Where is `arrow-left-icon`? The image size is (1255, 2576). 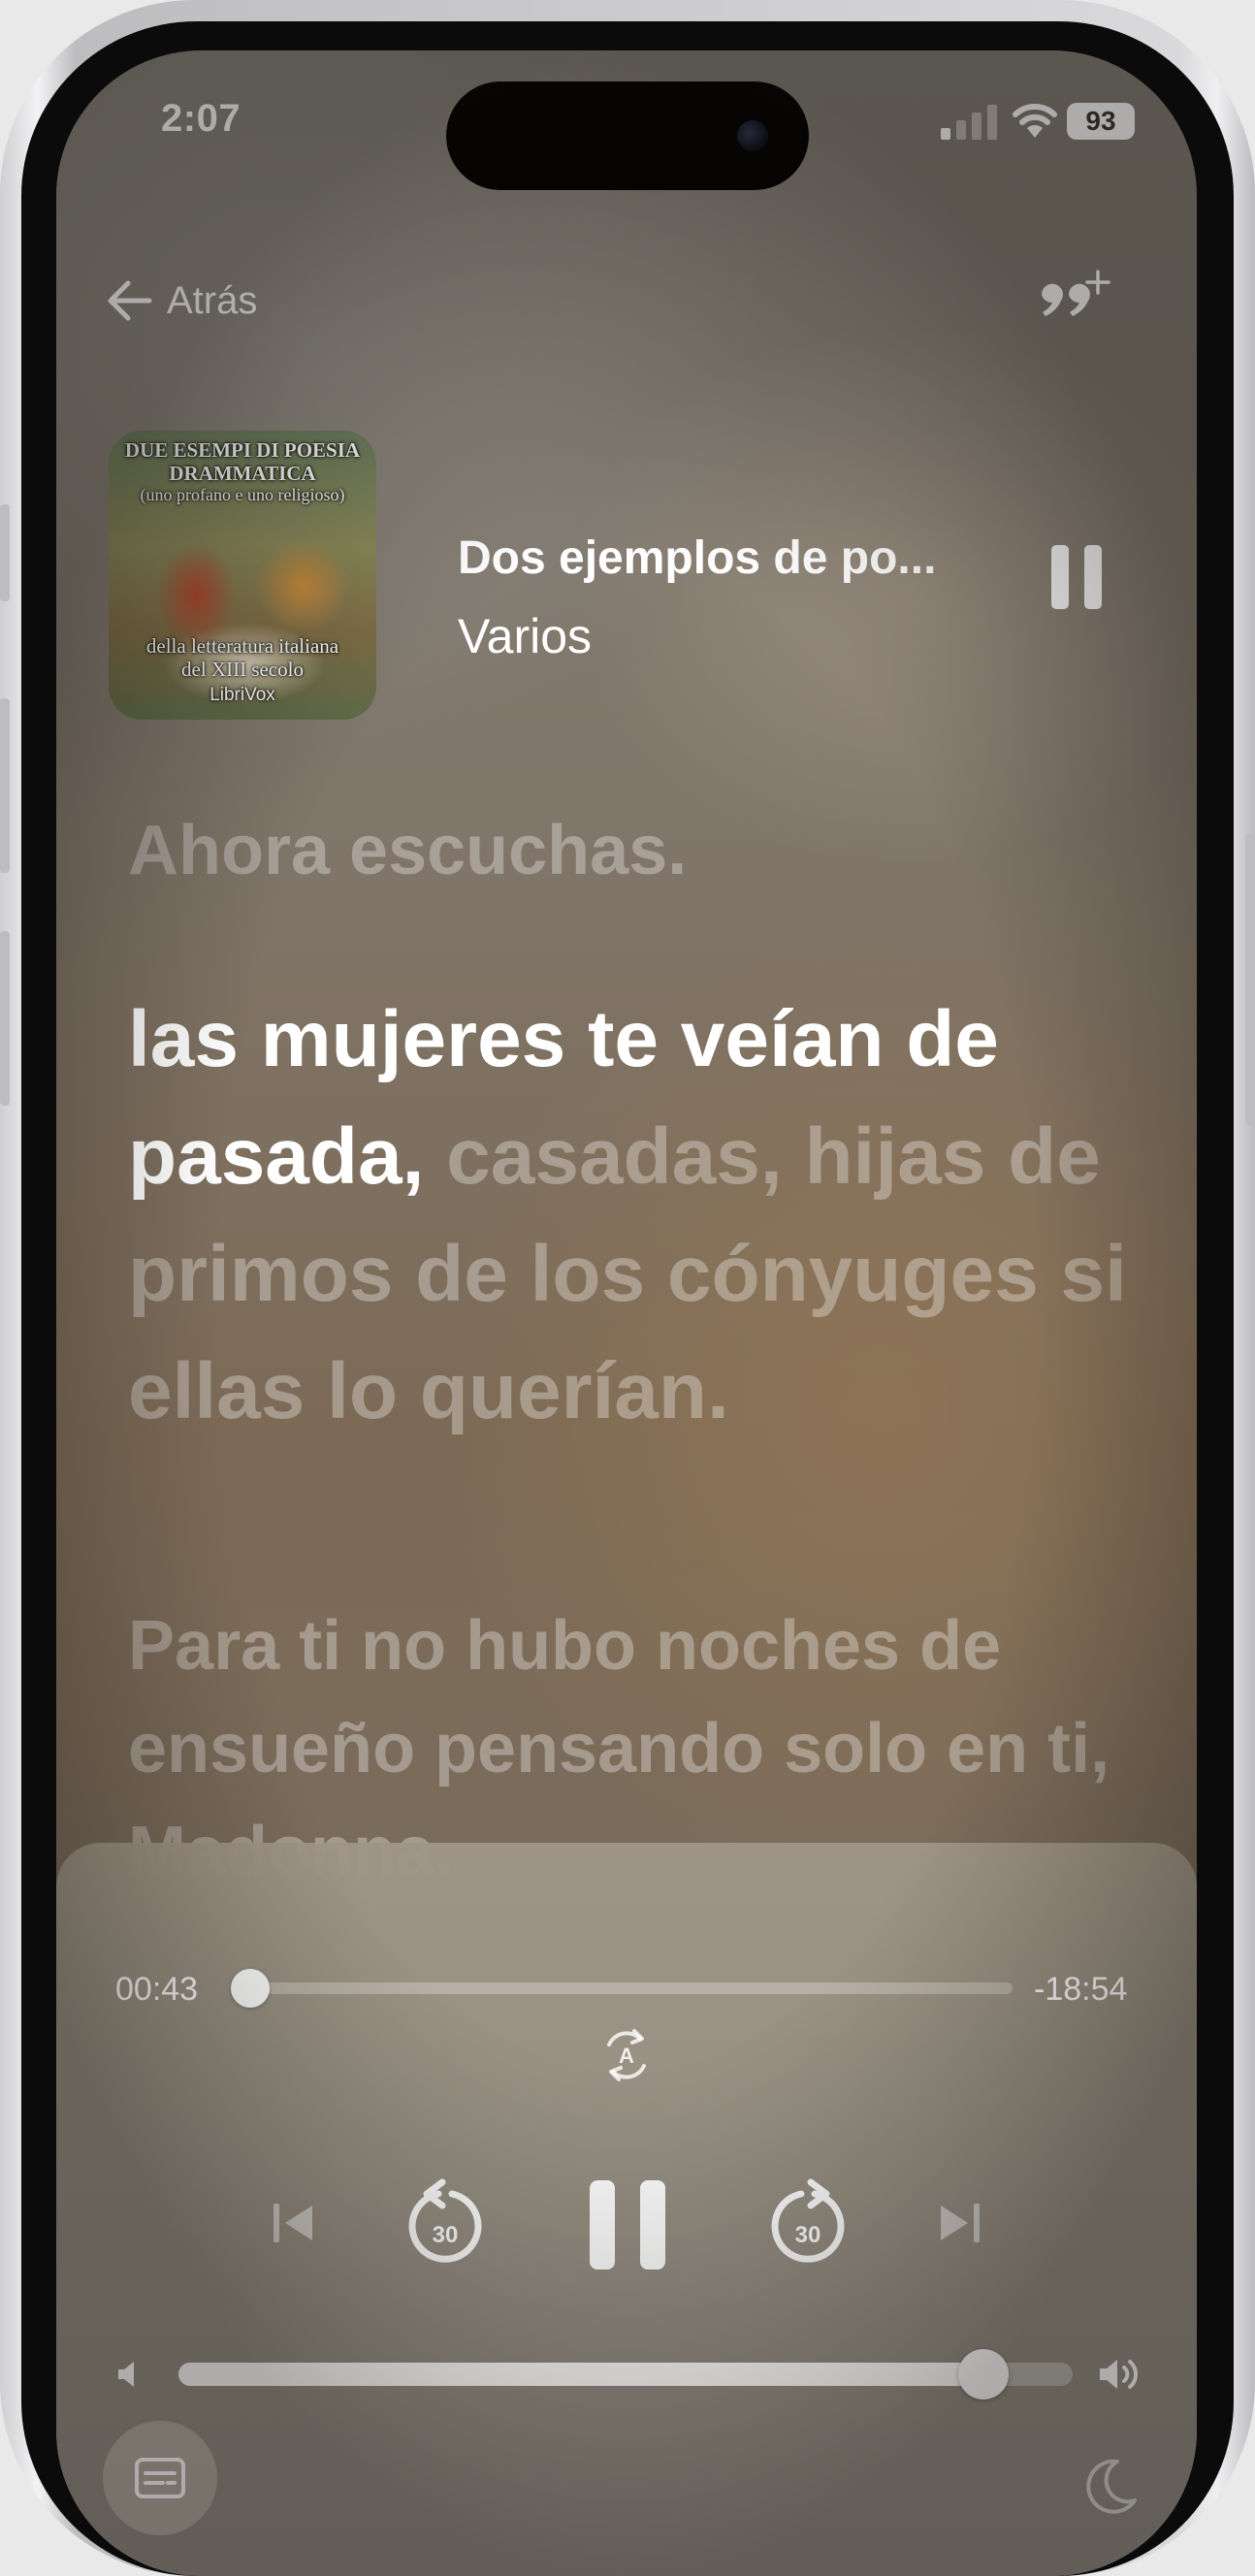
arrow-left-icon is located at coordinates (130, 300).